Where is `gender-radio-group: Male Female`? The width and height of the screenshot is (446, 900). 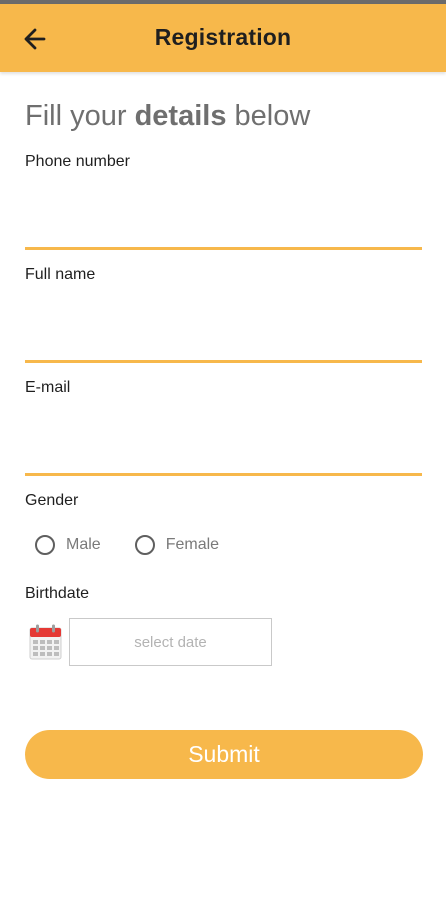
gender-radio-group: Male Female is located at coordinates (144, 545).